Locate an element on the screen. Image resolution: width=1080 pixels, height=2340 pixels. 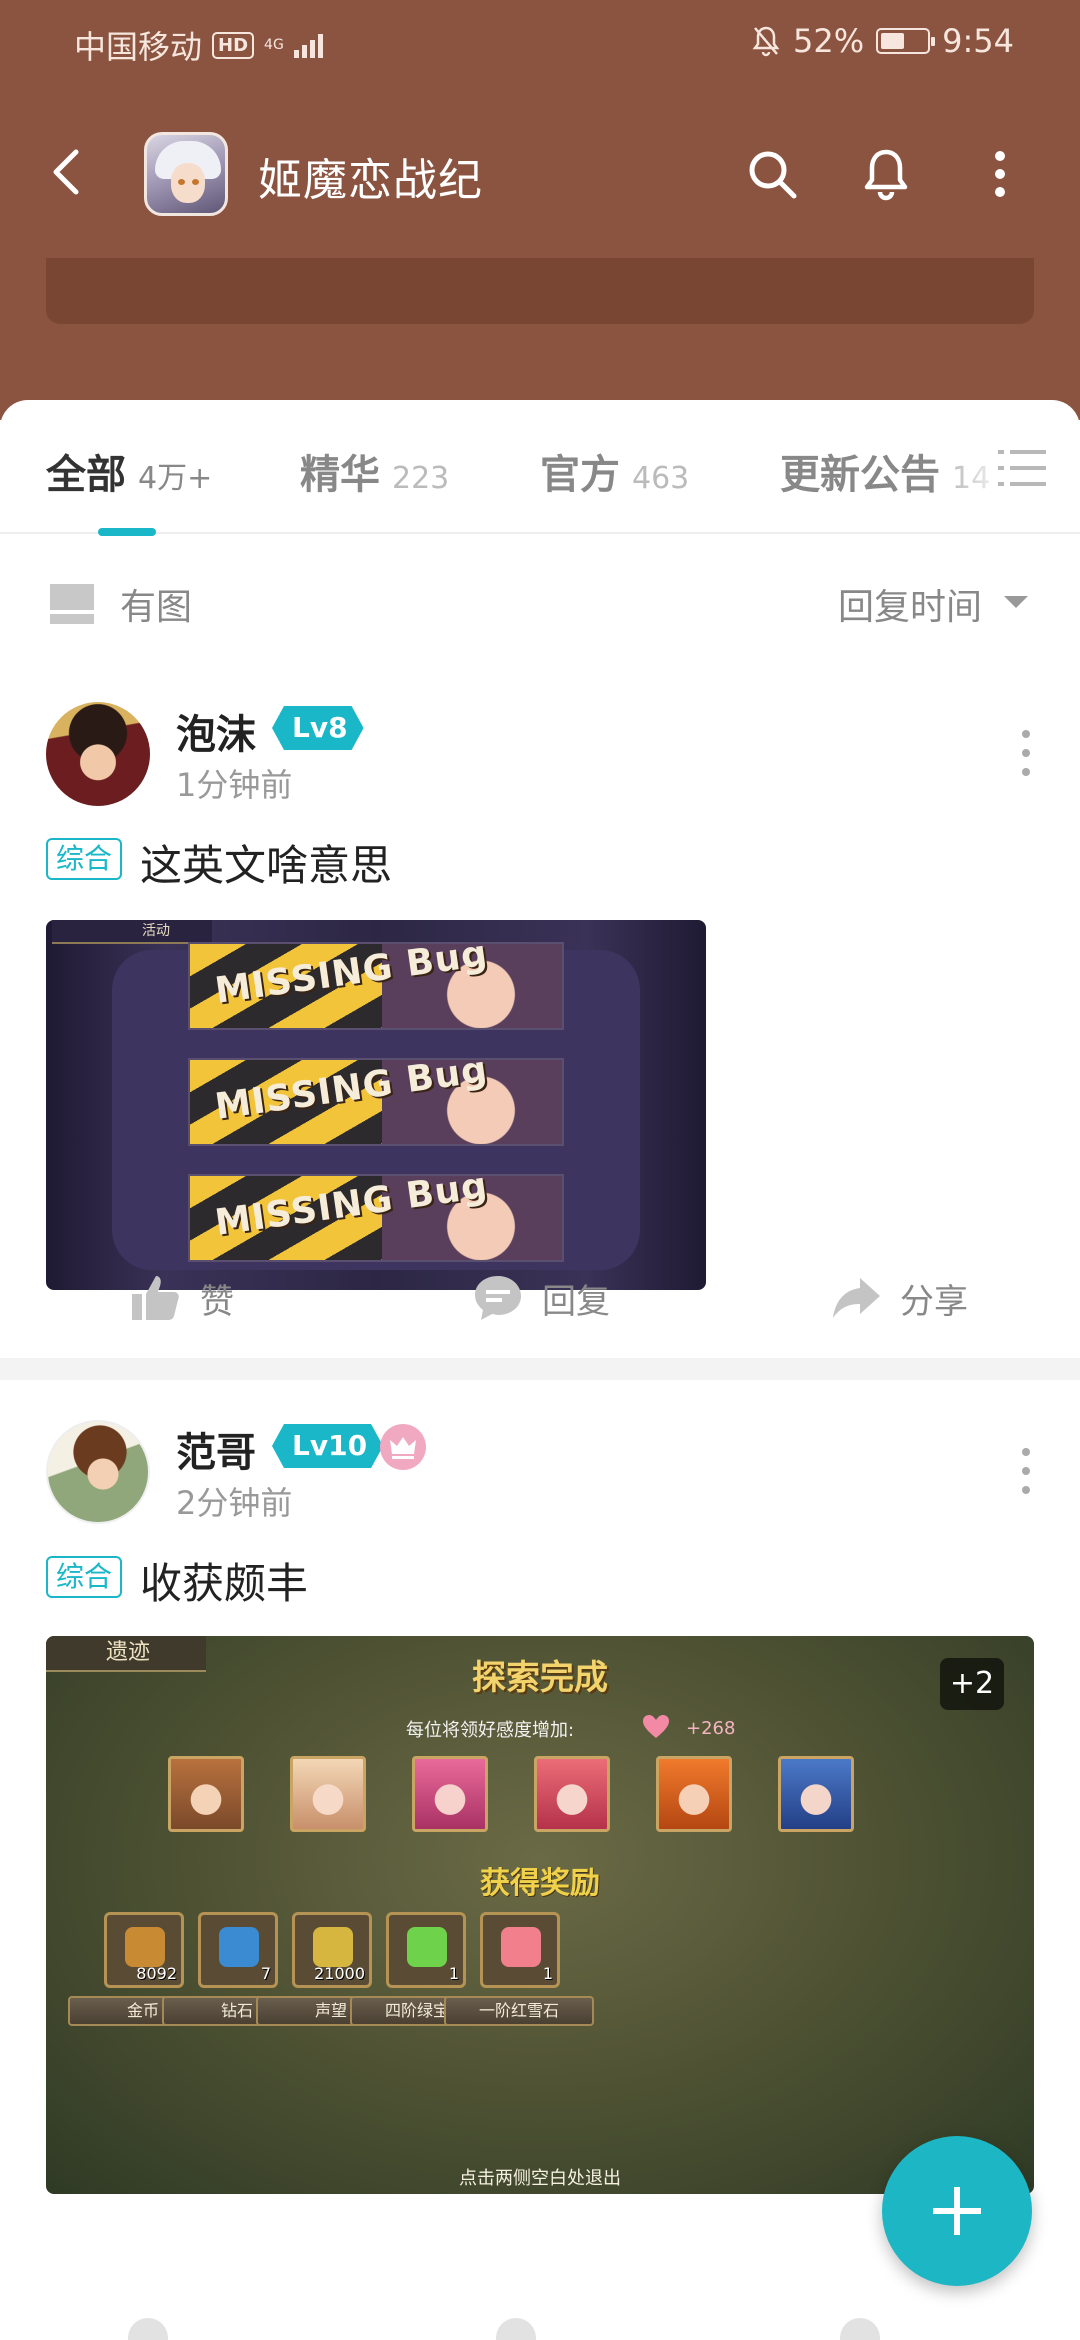
level-badge: Lv8 is located at coordinates (318, 728).